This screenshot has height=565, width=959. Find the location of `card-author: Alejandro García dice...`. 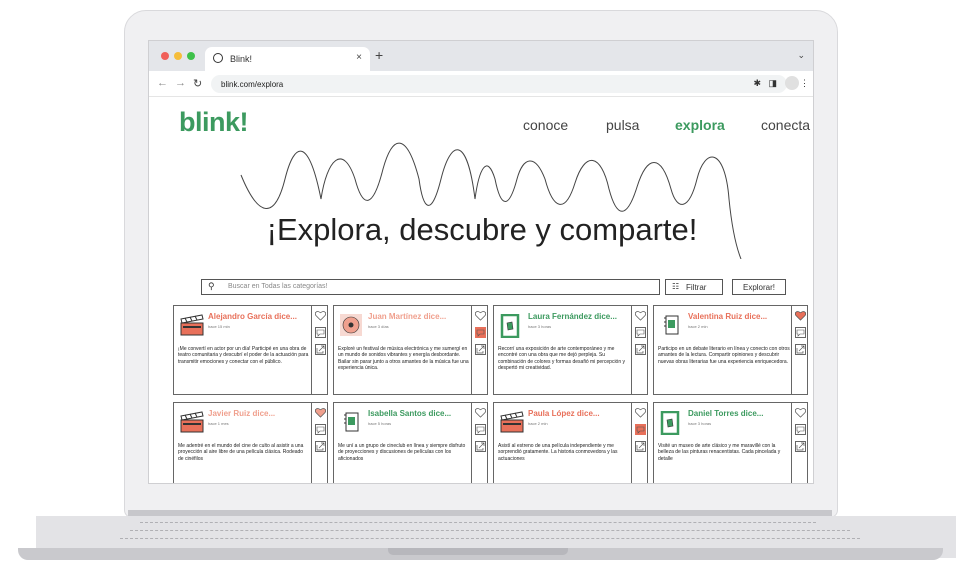

card-author: Alejandro García dice... is located at coordinates (252, 316).